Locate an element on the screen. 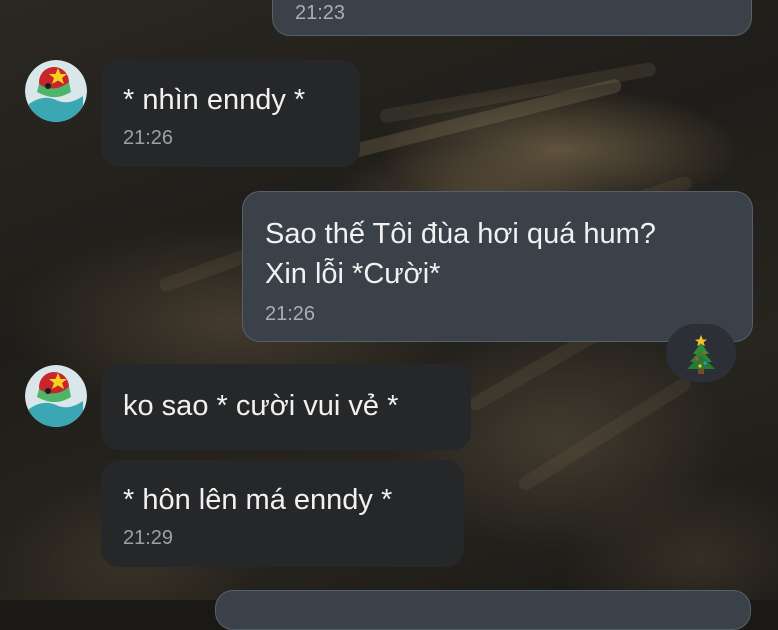 The width and height of the screenshot is (778, 630). christmas-tree-icon is located at coordinates (701, 354).